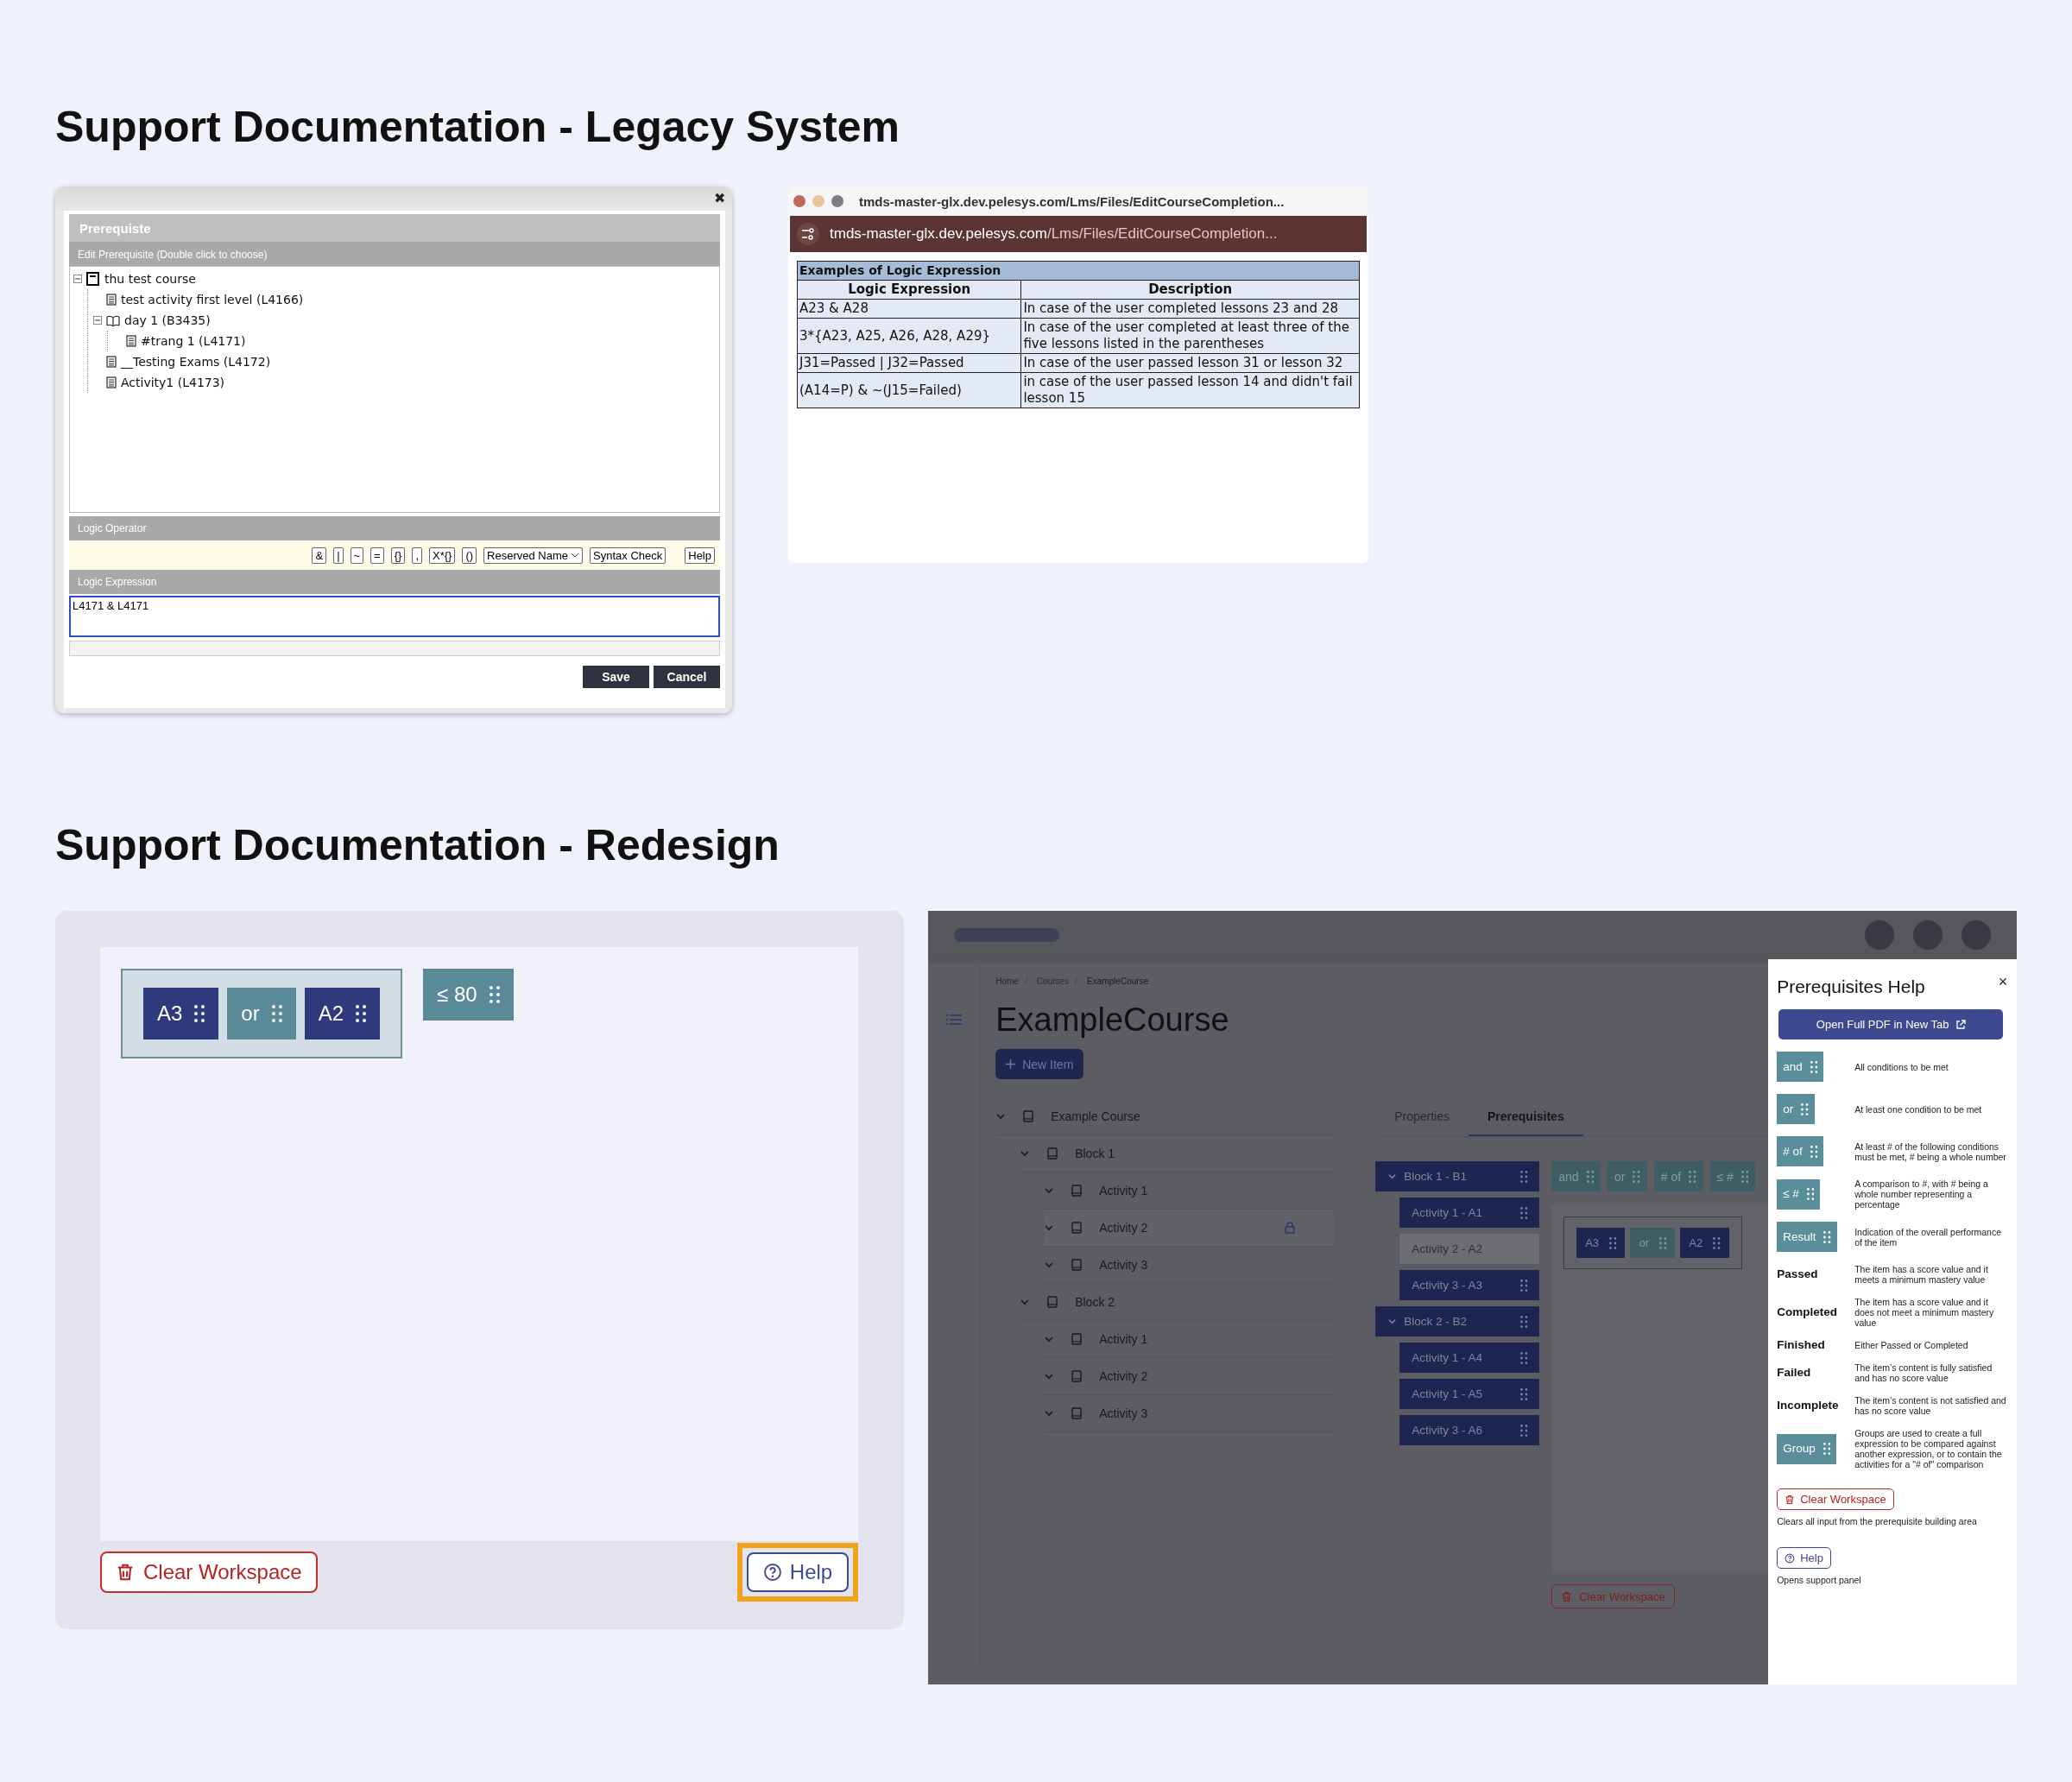 The height and width of the screenshot is (1782, 2072). What do you see at coordinates (196, 362) in the screenshot?
I see `tree-item: __Testing Exams (L4172)` at bounding box center [196, 362].